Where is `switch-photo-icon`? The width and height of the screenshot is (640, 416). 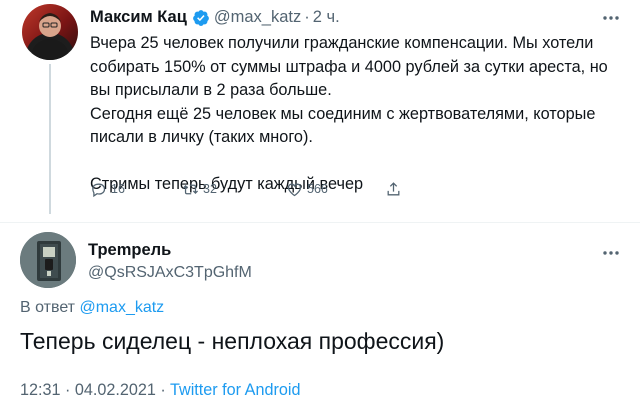
switch-photo-icon is located at coordinates (48, 260).